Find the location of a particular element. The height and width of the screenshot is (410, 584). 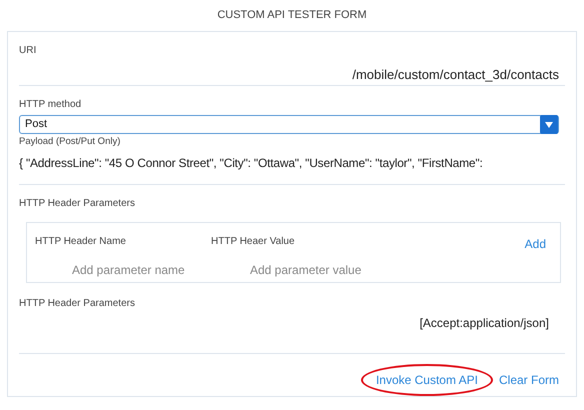

payload-value: { "AddressLine": "45 O Connor Street", "City": "Ottawa", "UserName": "taylor", "FirstName": is located at coordinates (251, 163).